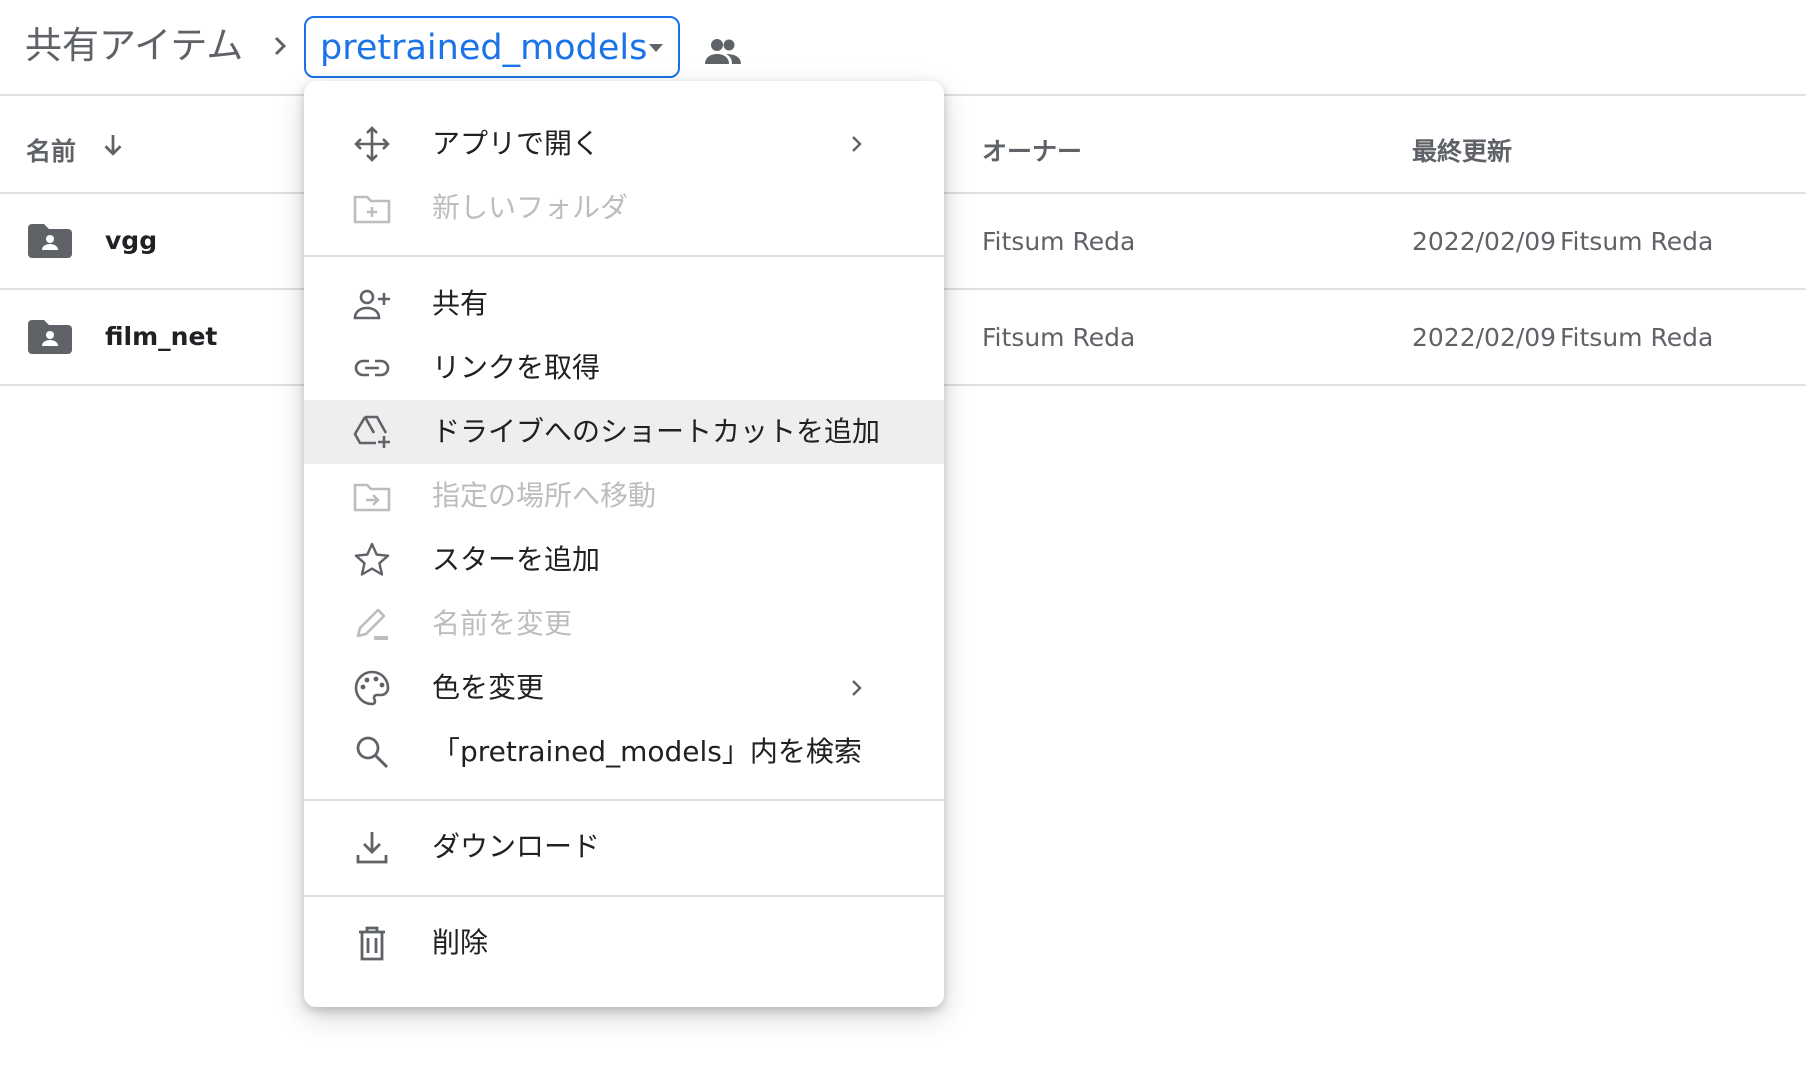 Image resolution: width=1806 pixels, height=1076 pixels. What do you see at coordinates (371, 304) in the screenshot?
I see `person-add-icon` at bounding box center [371, 304].